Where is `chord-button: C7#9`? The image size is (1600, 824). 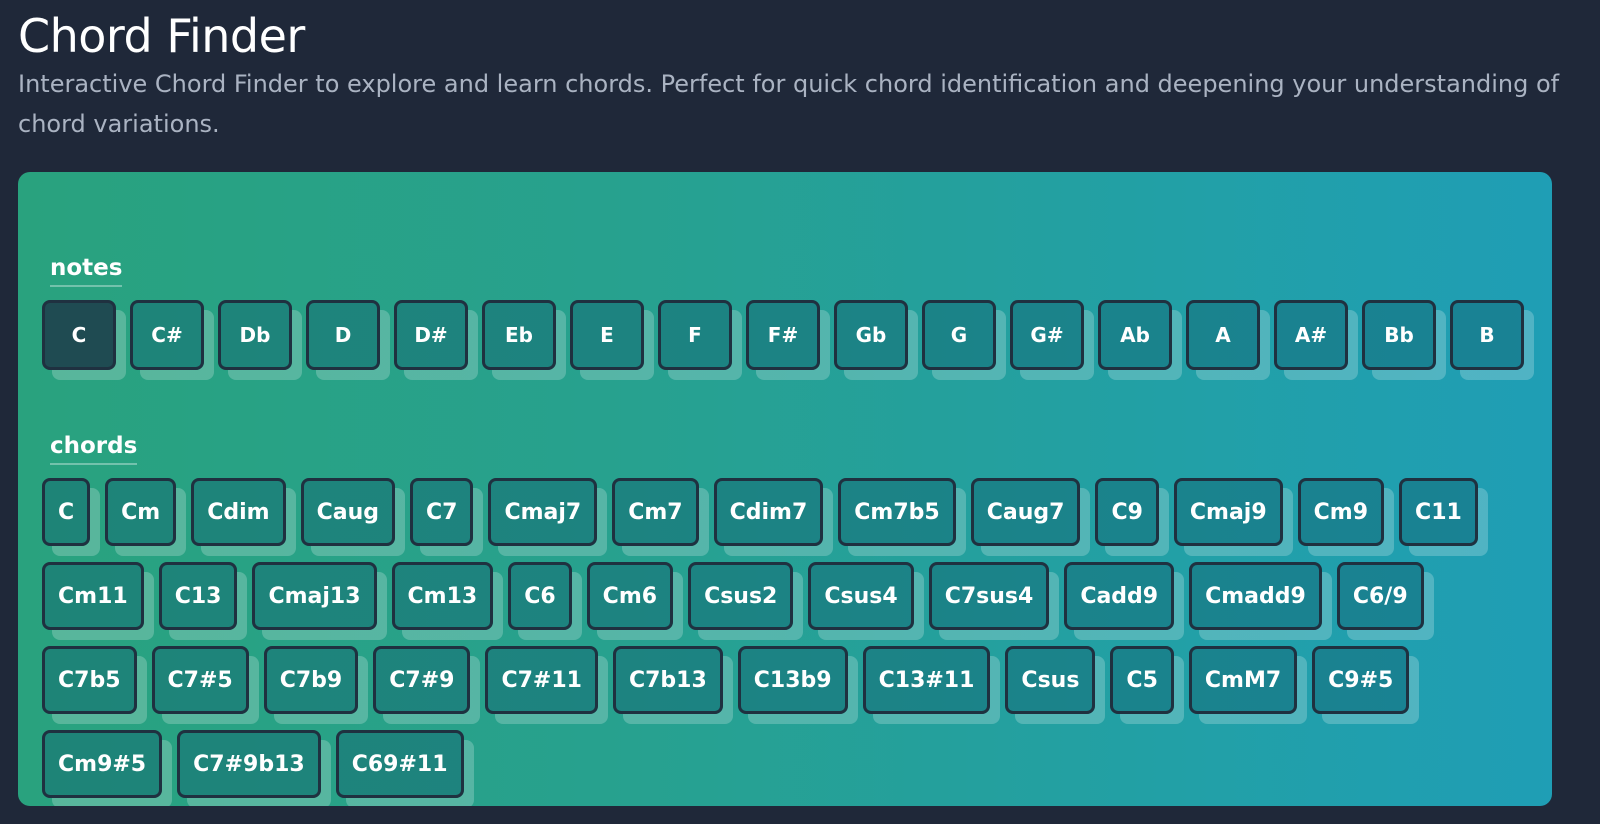
chord-button: C7#9 is located at coordinates (422, 680).